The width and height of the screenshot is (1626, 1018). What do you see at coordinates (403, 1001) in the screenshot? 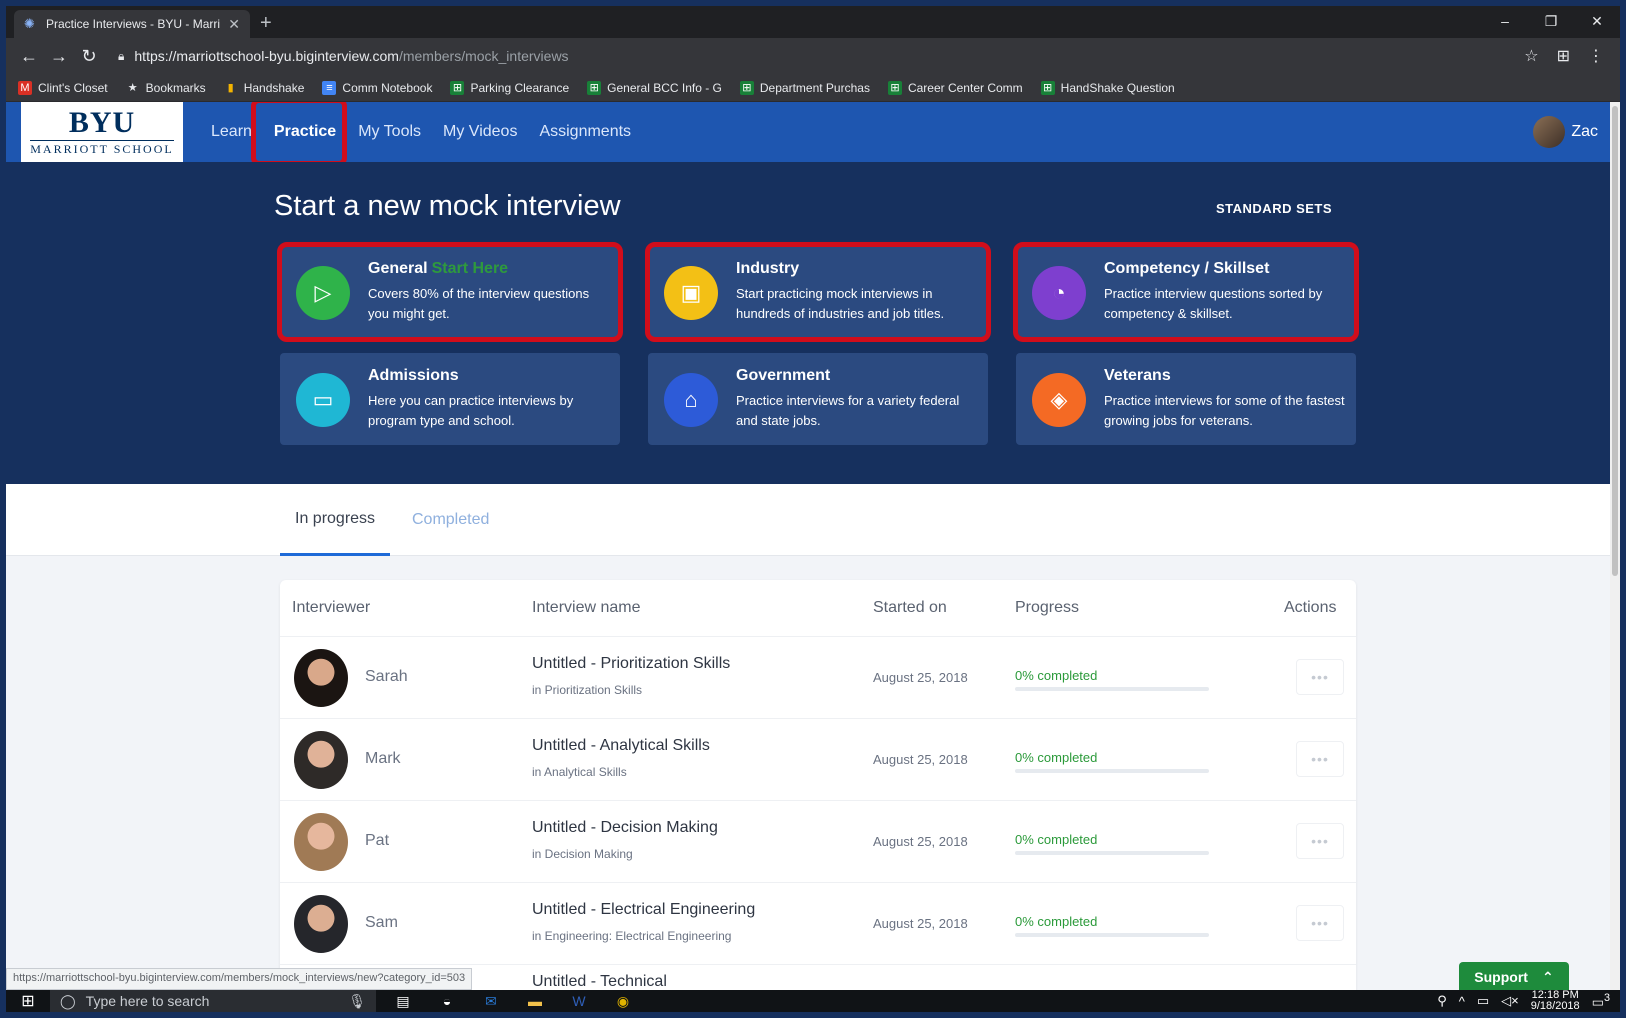
I see `task-view-icon: ▤` at bounding box center [403, 1001].